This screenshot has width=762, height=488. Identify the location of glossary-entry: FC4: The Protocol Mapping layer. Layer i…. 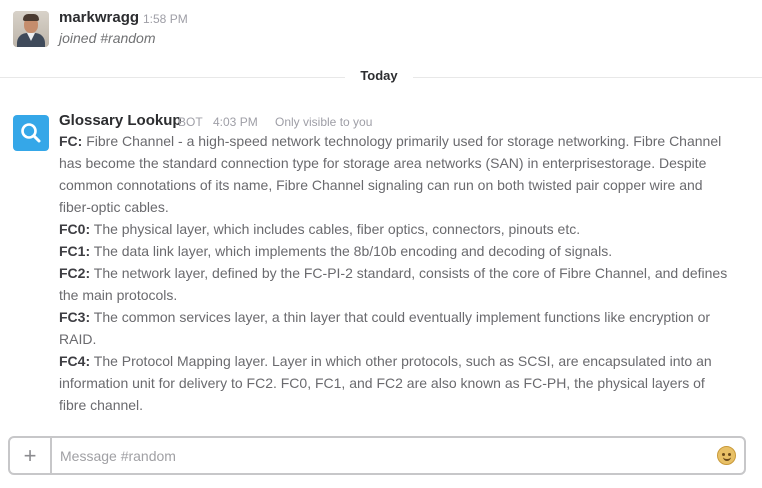
(397, 383).